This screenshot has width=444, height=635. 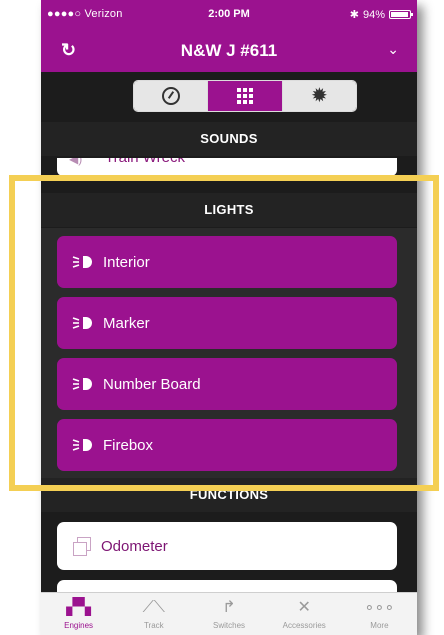 I want to click on lights-header: LIGHTS, so click(x=229, y=210).